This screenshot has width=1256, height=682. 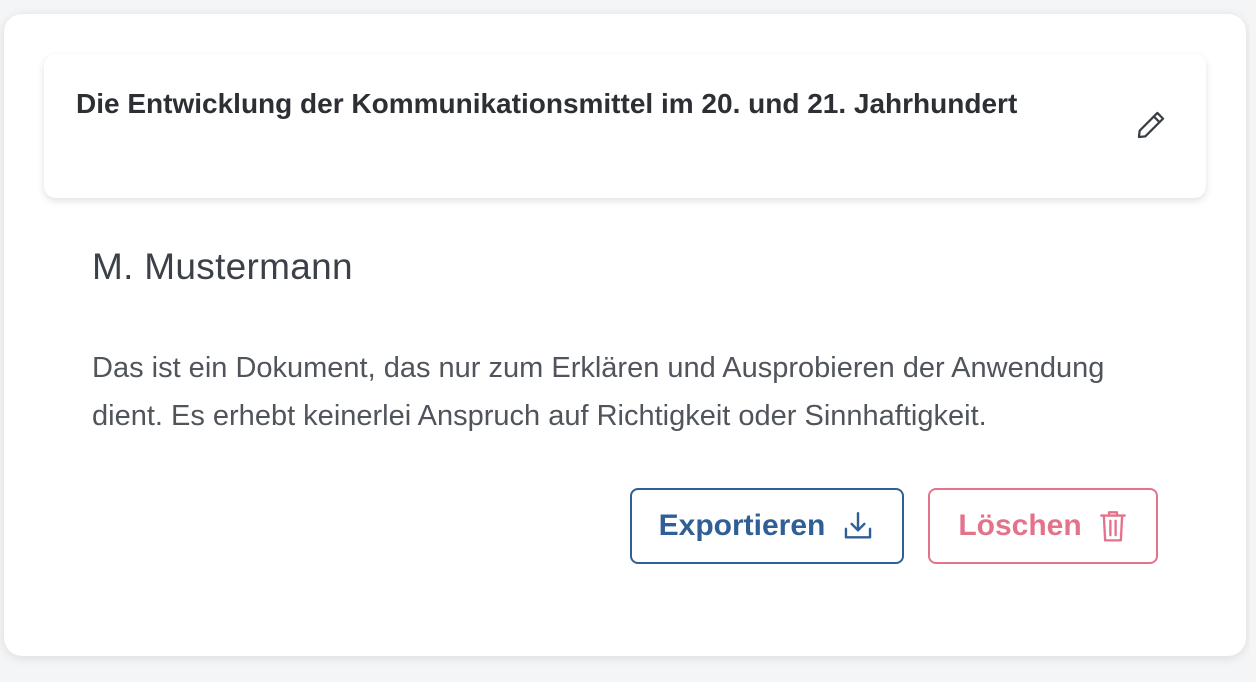 I want to click on export-button: Exportieren, so click(x=767, y=526).